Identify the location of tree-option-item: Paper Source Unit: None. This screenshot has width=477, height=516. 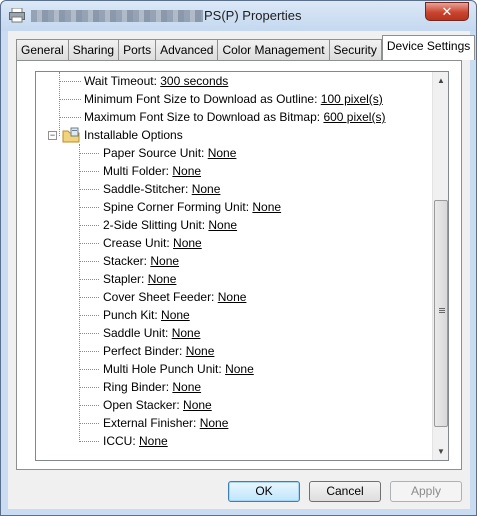
(169, 153).